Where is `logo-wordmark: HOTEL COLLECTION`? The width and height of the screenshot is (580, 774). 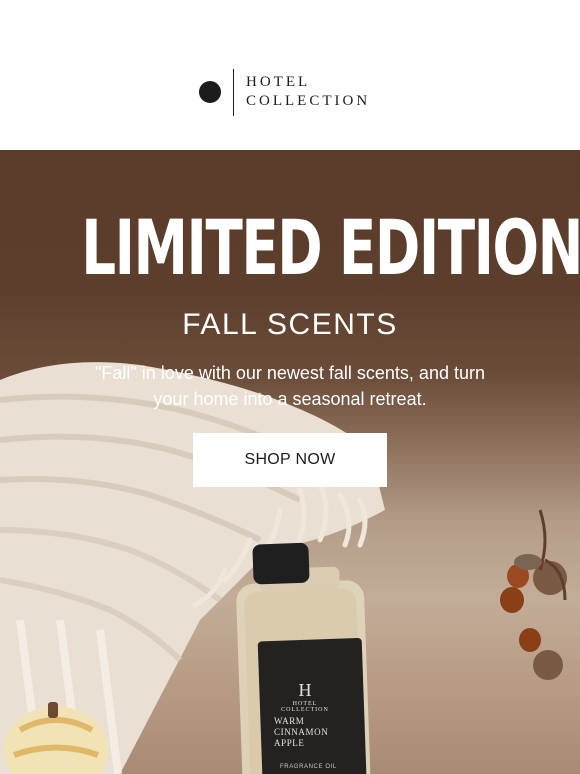 logo-wordmark: HOTEL COLLECTION is located at coordinates (308, 92).